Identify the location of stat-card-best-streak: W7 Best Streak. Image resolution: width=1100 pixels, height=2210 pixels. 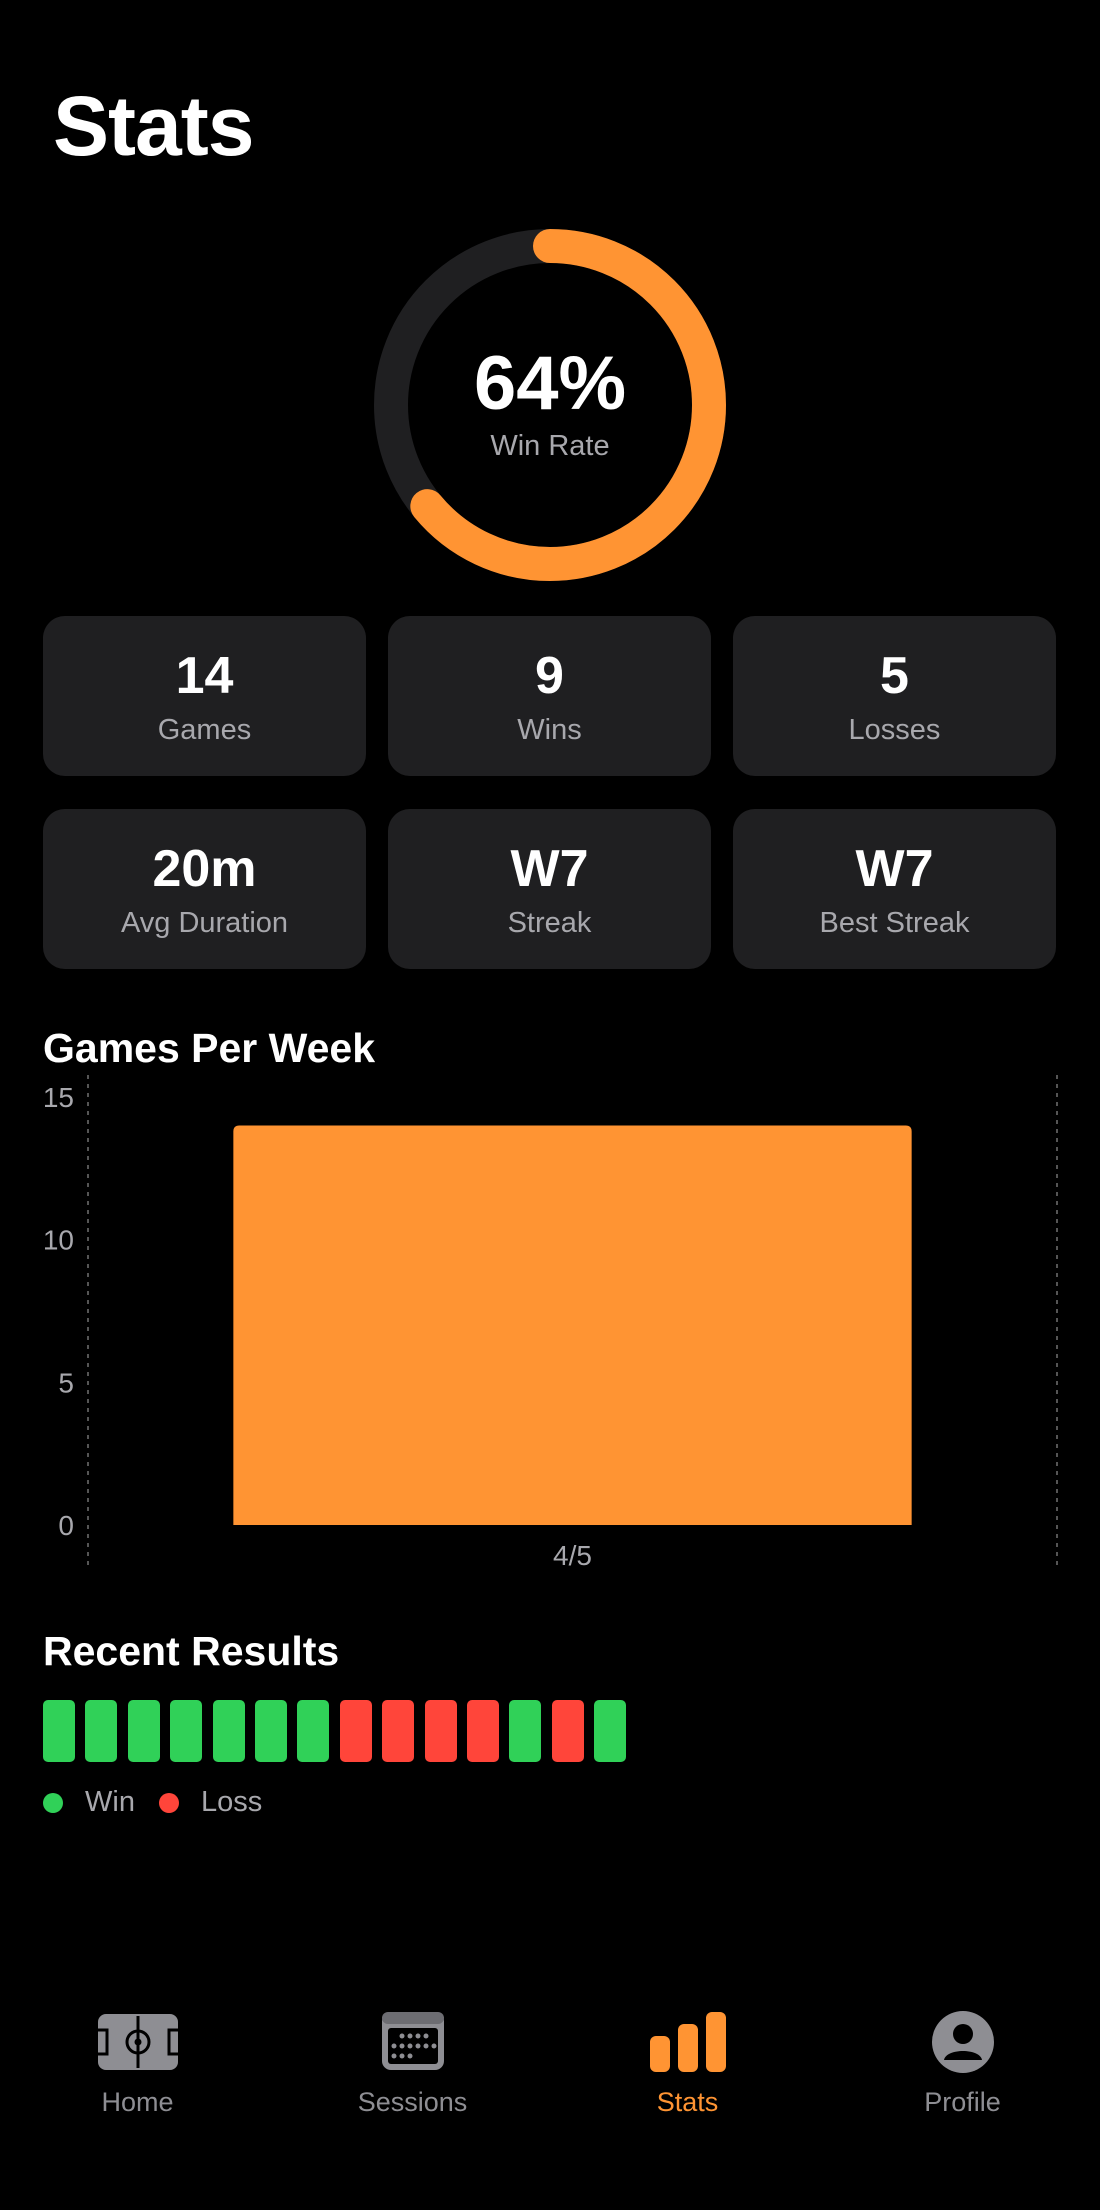
(894, 889).